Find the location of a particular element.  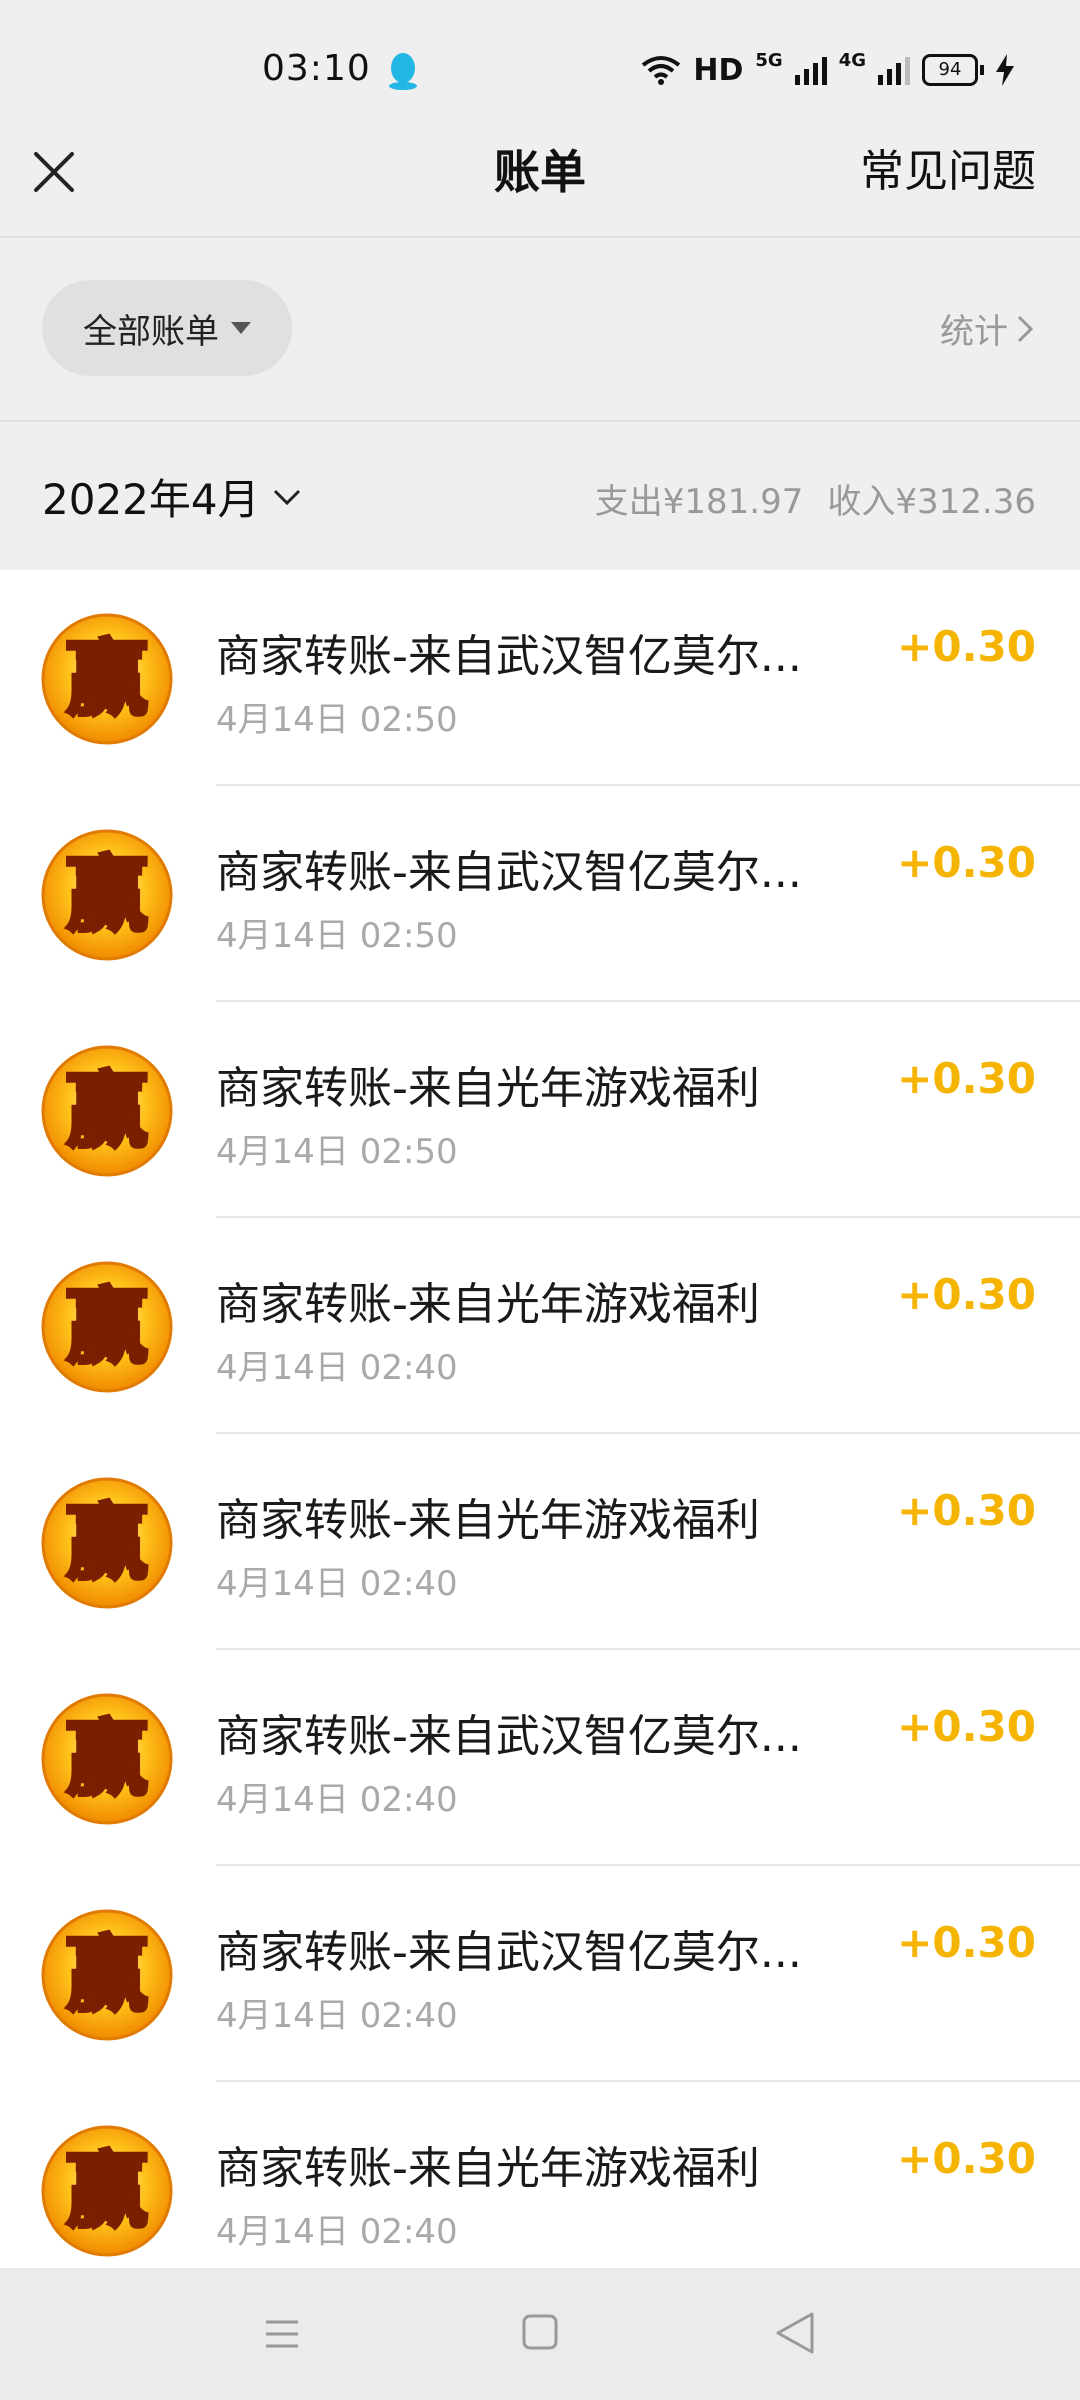

transaction-row: 赢 商家转账-来自光年游戏福利 4月14日 02:50 +0.30 is located at coordinates (540, 1110).